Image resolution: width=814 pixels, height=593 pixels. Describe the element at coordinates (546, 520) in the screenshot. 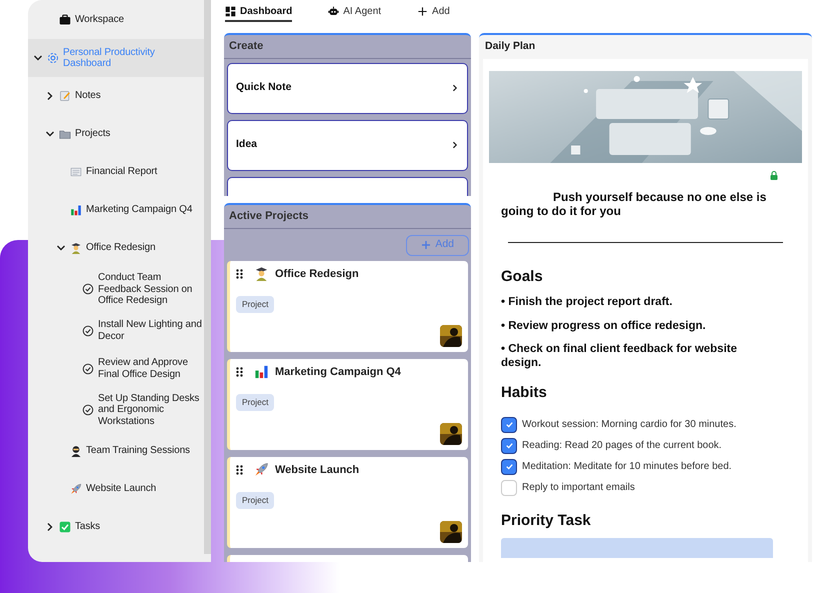

I see `section-heading: Priority Task` at that location.